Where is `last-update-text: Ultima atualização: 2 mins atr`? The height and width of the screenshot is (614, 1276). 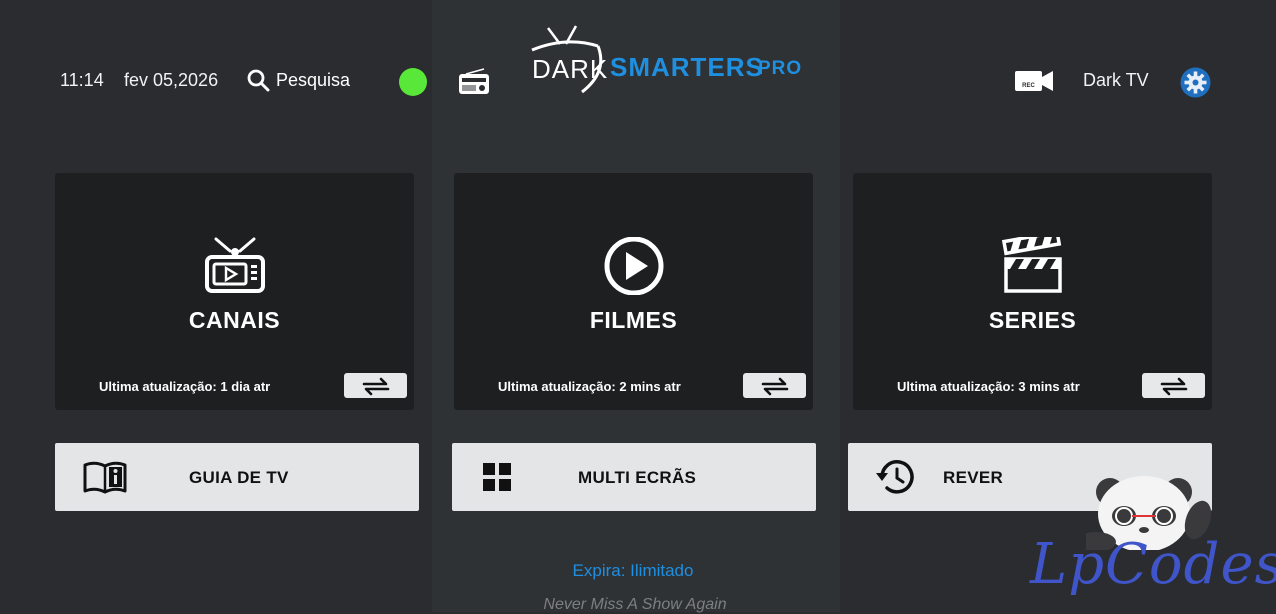
last-update-text: Ultima atualização: 2 mins atr is located at coordinates (589, 386).